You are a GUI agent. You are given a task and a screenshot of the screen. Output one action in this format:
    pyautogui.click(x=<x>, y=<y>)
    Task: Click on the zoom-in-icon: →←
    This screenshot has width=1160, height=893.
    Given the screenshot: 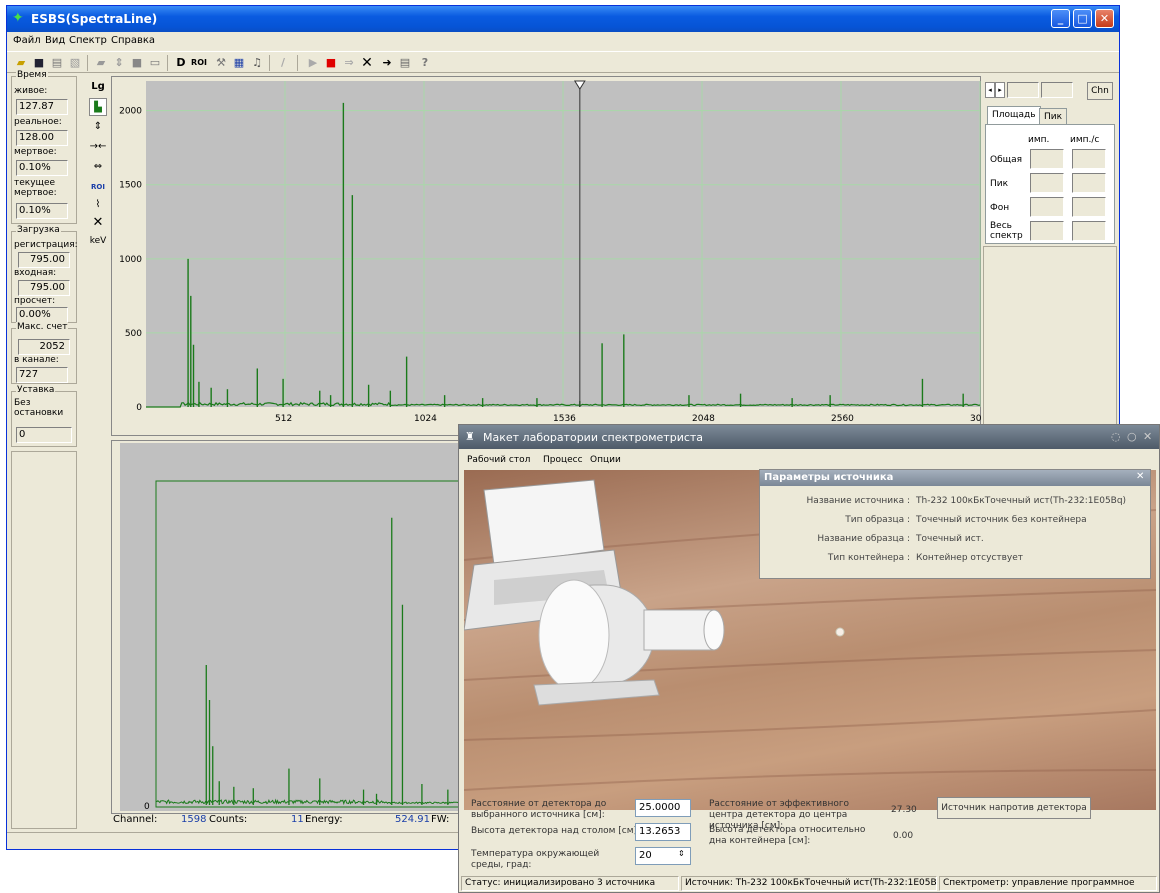 What is the action you would take?
    pyautogui.click(x=98, y=147)
    